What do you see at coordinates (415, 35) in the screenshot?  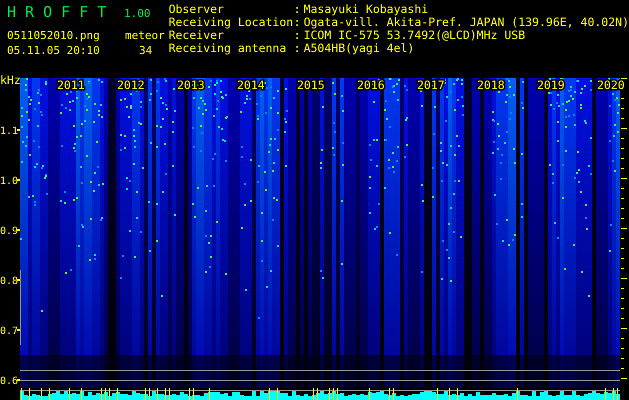 I see `info-value: ICOM IC-575 53.7492(@LCD)MHz USB` at bounding box center [415, 35].